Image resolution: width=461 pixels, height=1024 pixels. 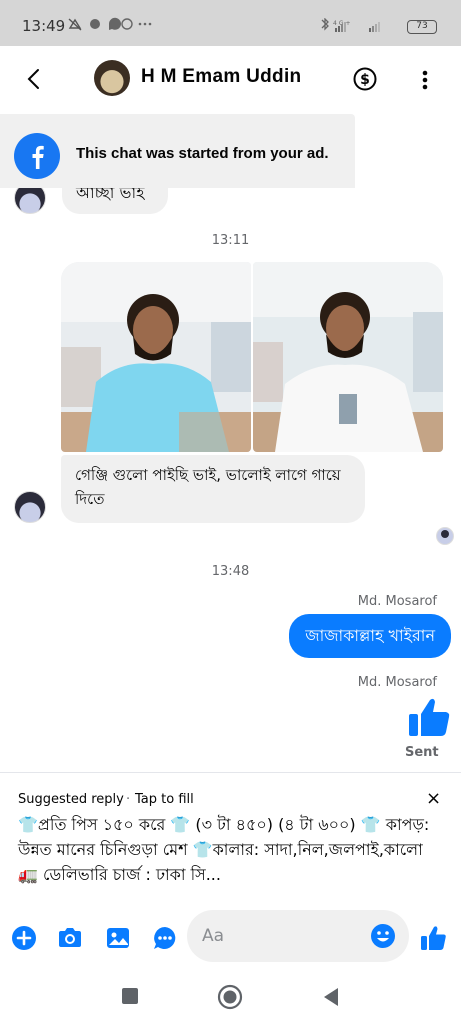 I want to click on tap-to-fill-hint: Tap to fill, so click(x=164, y=799).